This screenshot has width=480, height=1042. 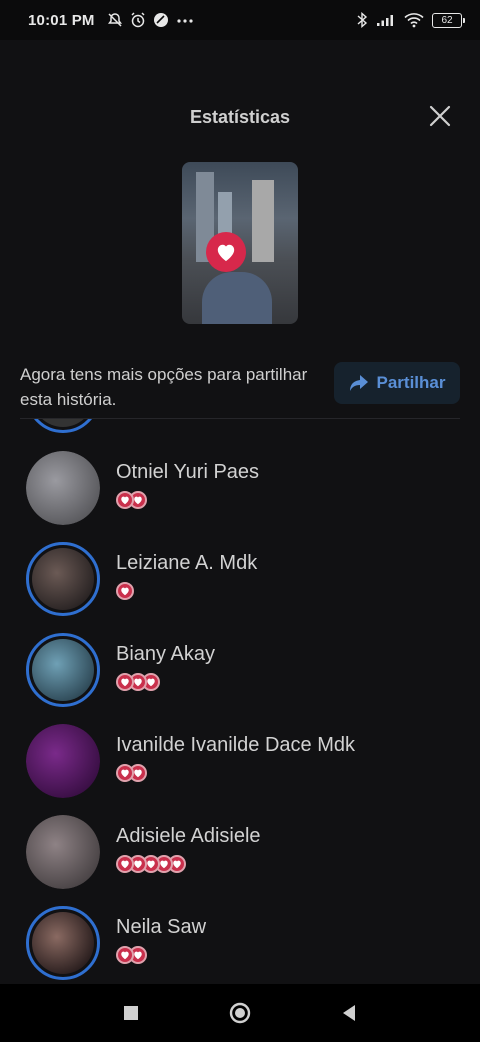 What do you see at coordinates (188, 472) in the screenshot?
I see `viewer-name: Otniel Yuri Paes` at bounding box center [188, 472].